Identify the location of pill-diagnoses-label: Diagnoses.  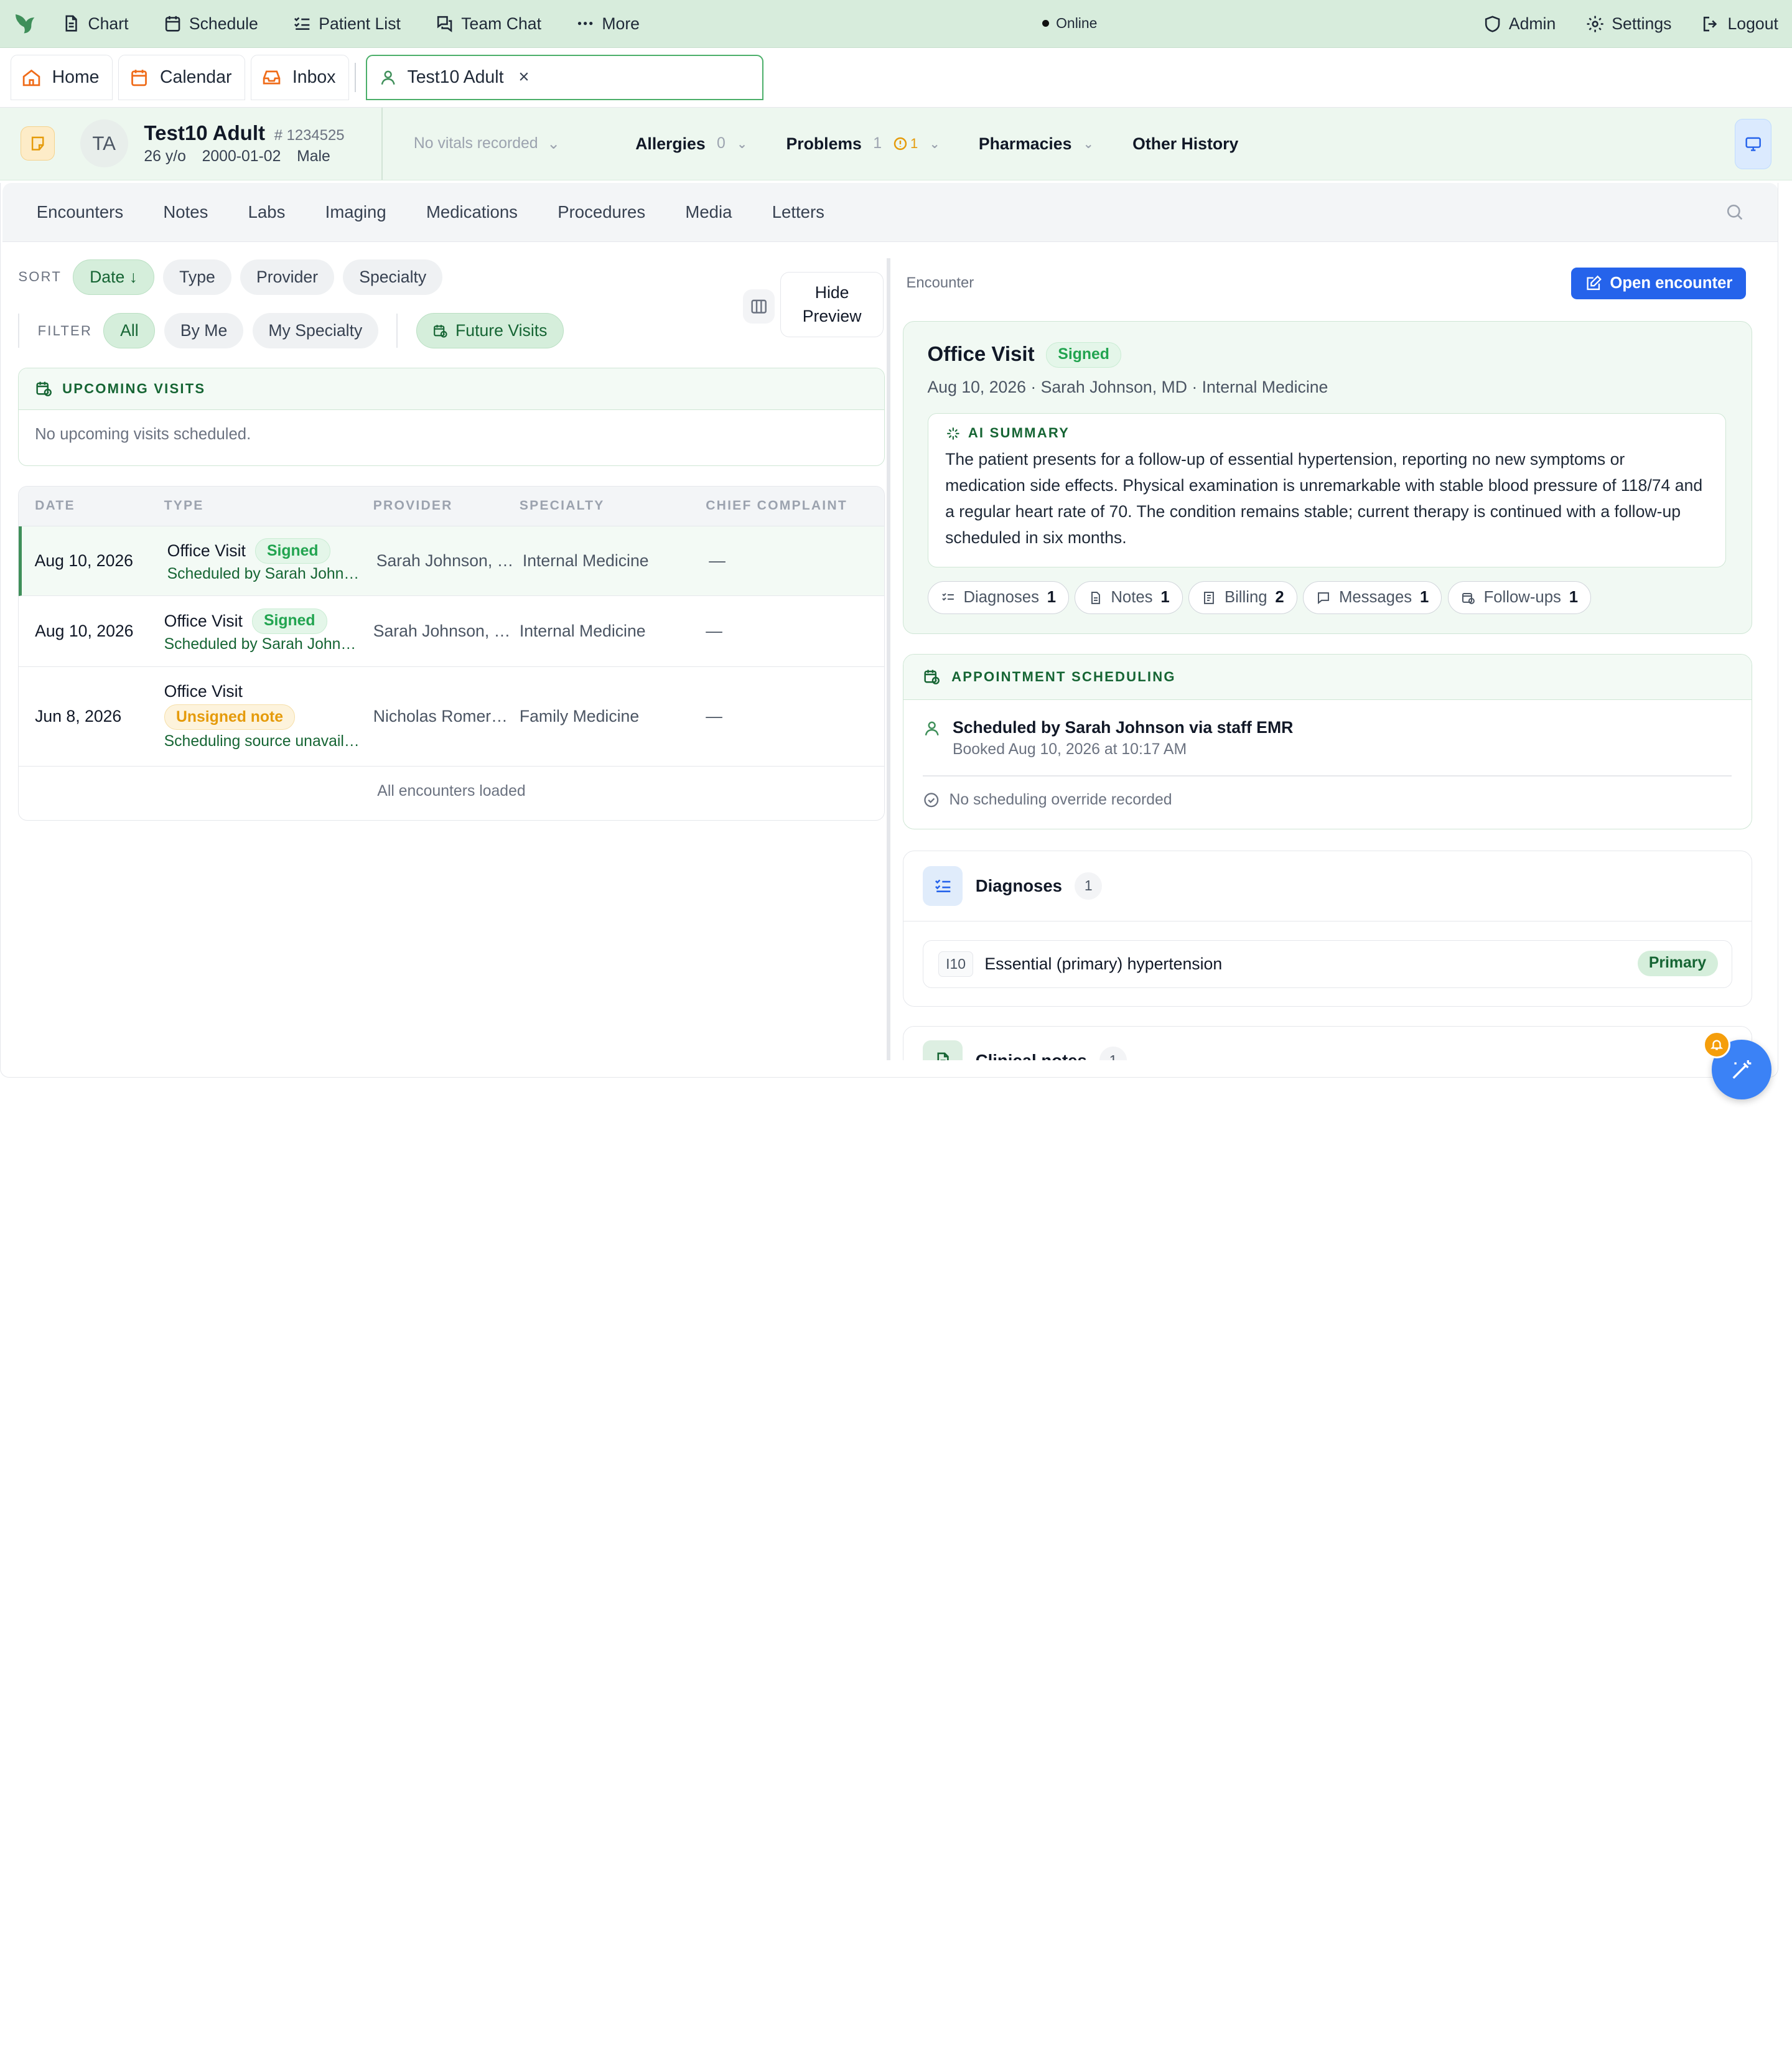
(1001, 598).